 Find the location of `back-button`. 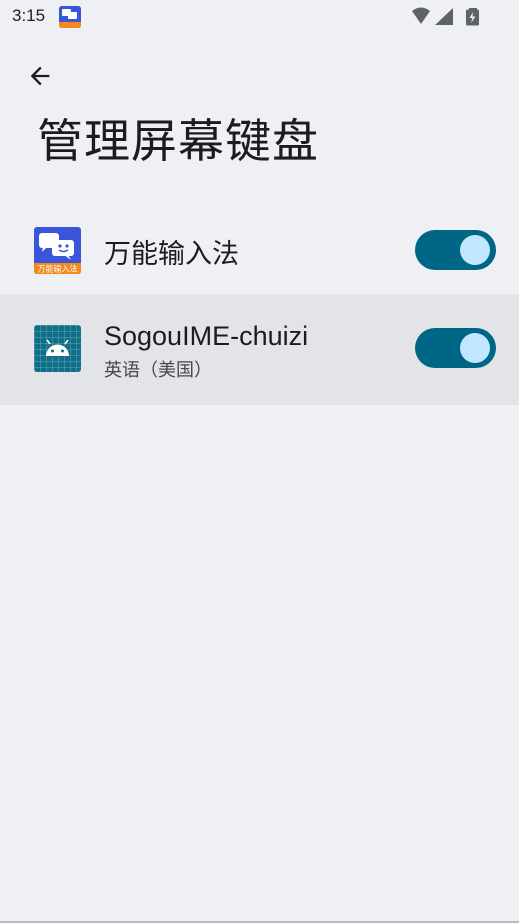

back-button is located at coordinates (40, 76).